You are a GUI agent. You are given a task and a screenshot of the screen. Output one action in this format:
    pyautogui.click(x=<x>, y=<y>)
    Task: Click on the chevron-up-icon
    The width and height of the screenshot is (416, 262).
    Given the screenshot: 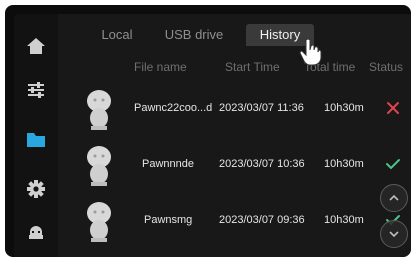 What is the action you would take?
    pyautogui.click(x=394, y=197)
    